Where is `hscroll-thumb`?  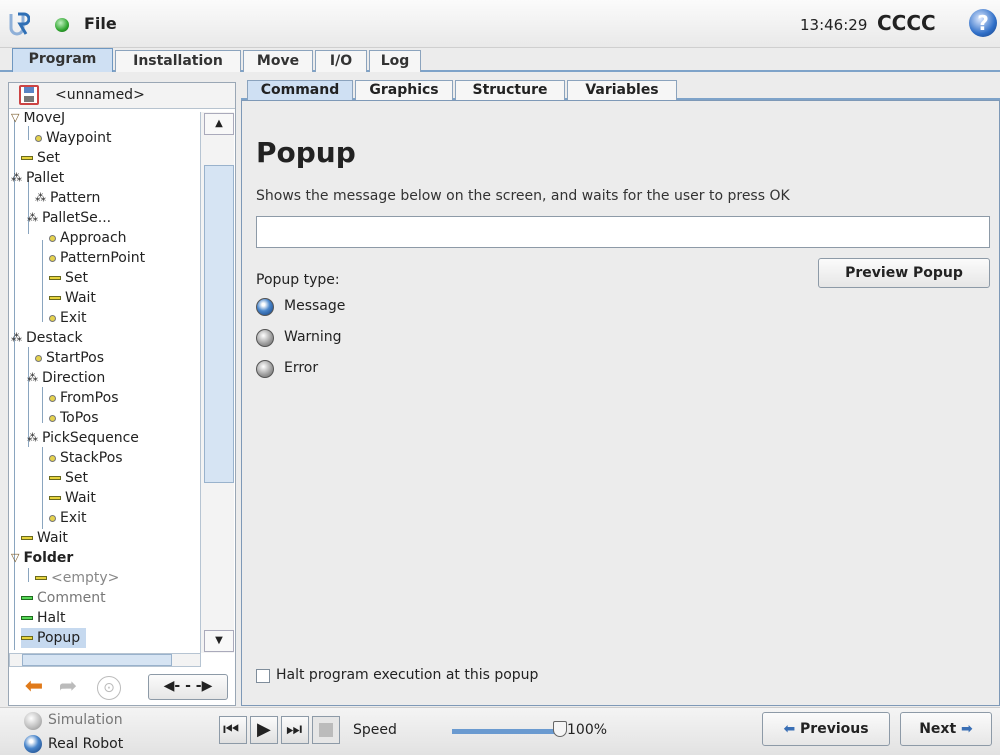 hscroll-thumb is located at coordinates (97, 660).